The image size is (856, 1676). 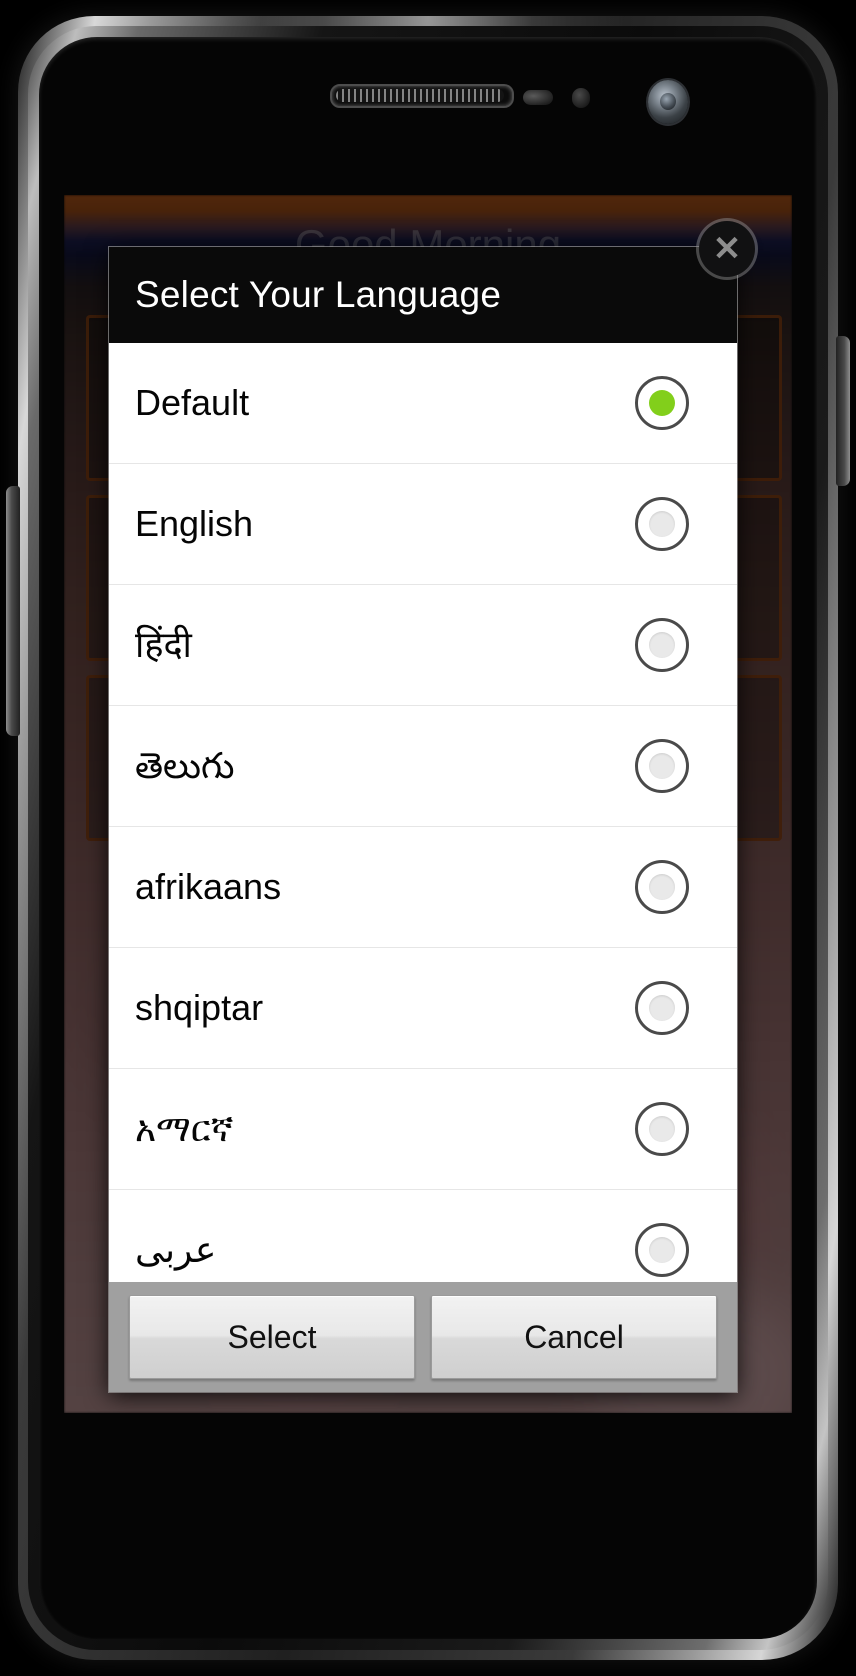 I want to click on list-item: አማርኛ, so click(x=423, y=1129).